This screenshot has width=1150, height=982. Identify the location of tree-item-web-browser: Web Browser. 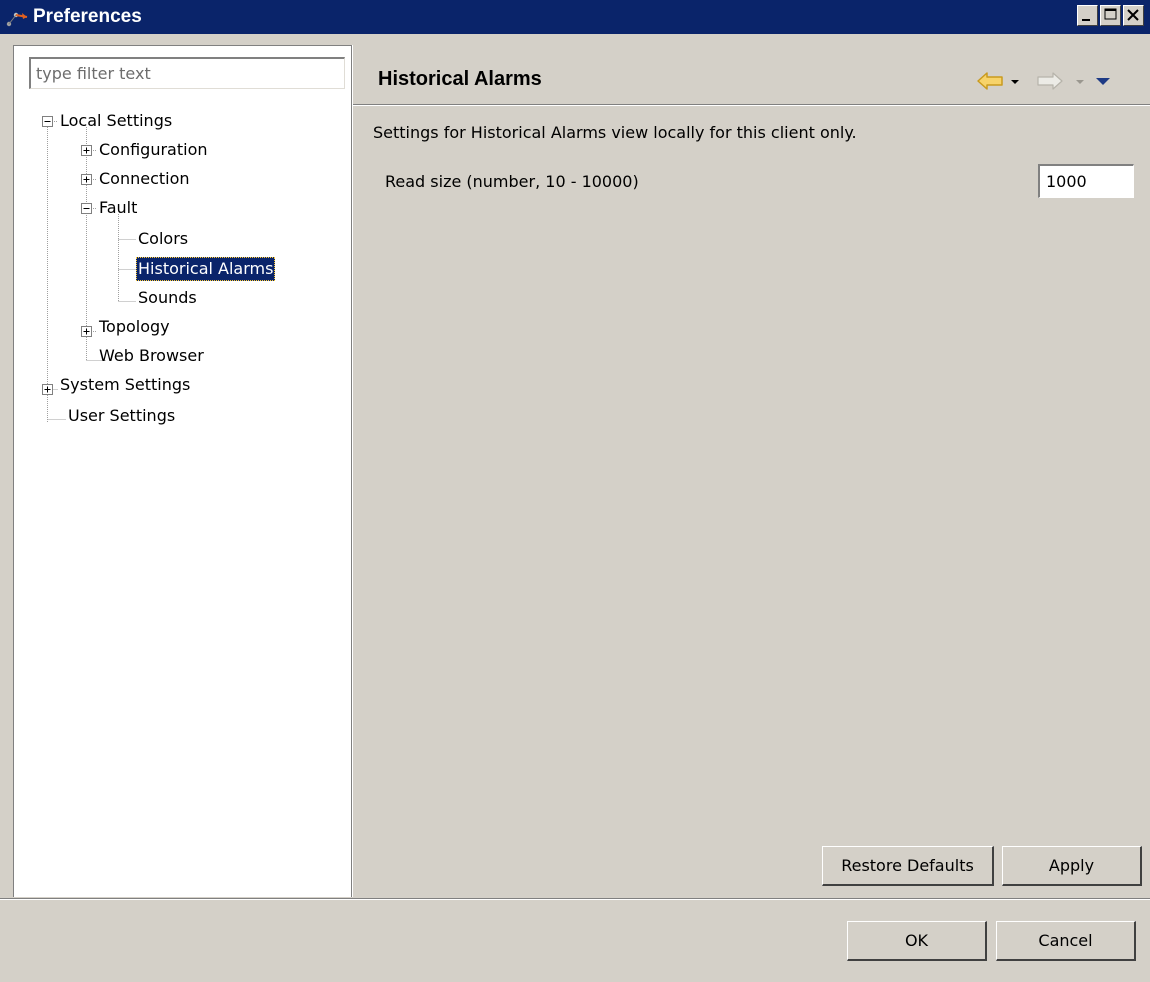
(151, 356).